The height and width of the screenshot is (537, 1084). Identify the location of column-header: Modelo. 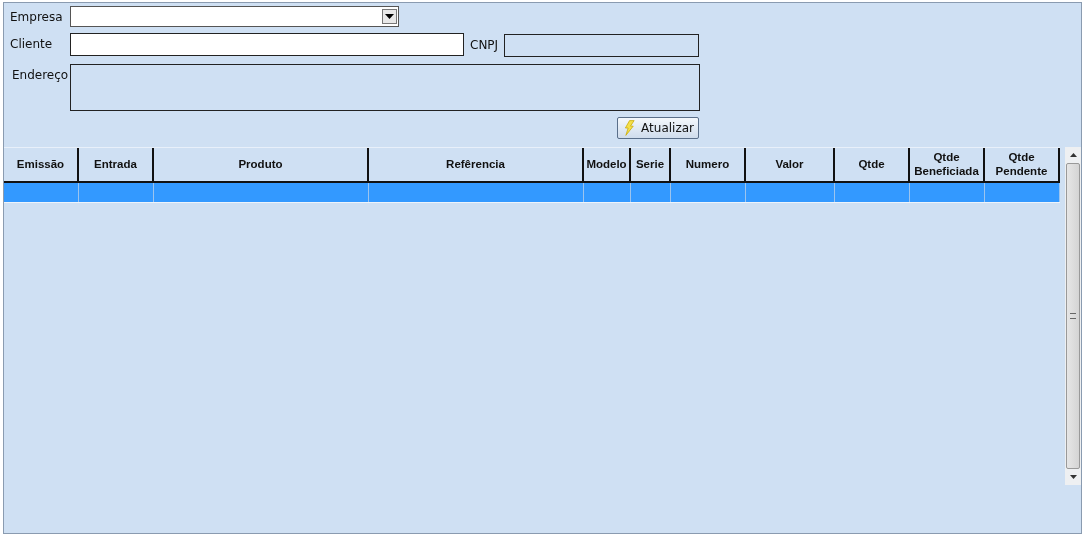
(607, 164).